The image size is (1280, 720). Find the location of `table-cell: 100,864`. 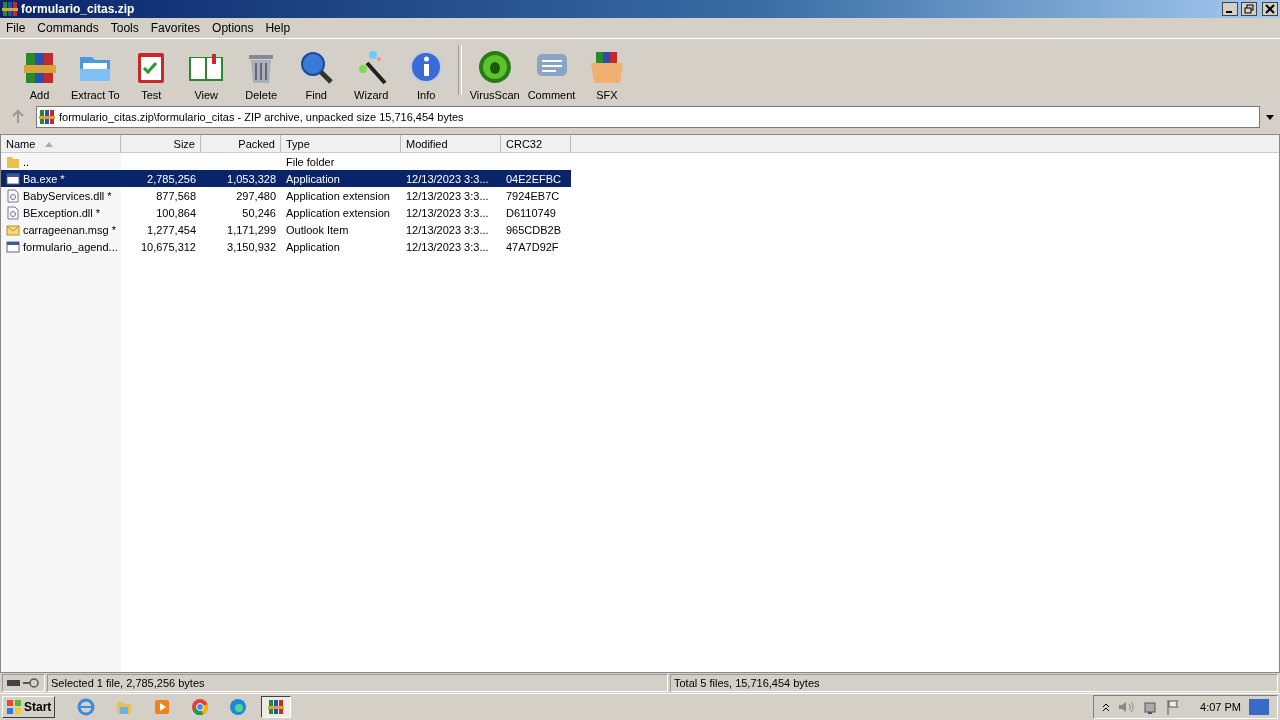

table-cell: 100,864 is located at coordinates (176, 212).